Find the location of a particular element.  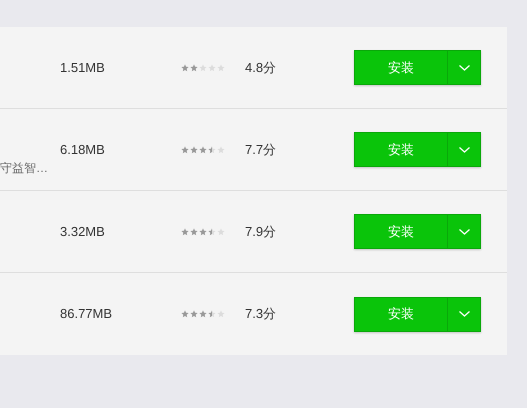

app-size: 6.18MB is located at coordinates (82, 149).